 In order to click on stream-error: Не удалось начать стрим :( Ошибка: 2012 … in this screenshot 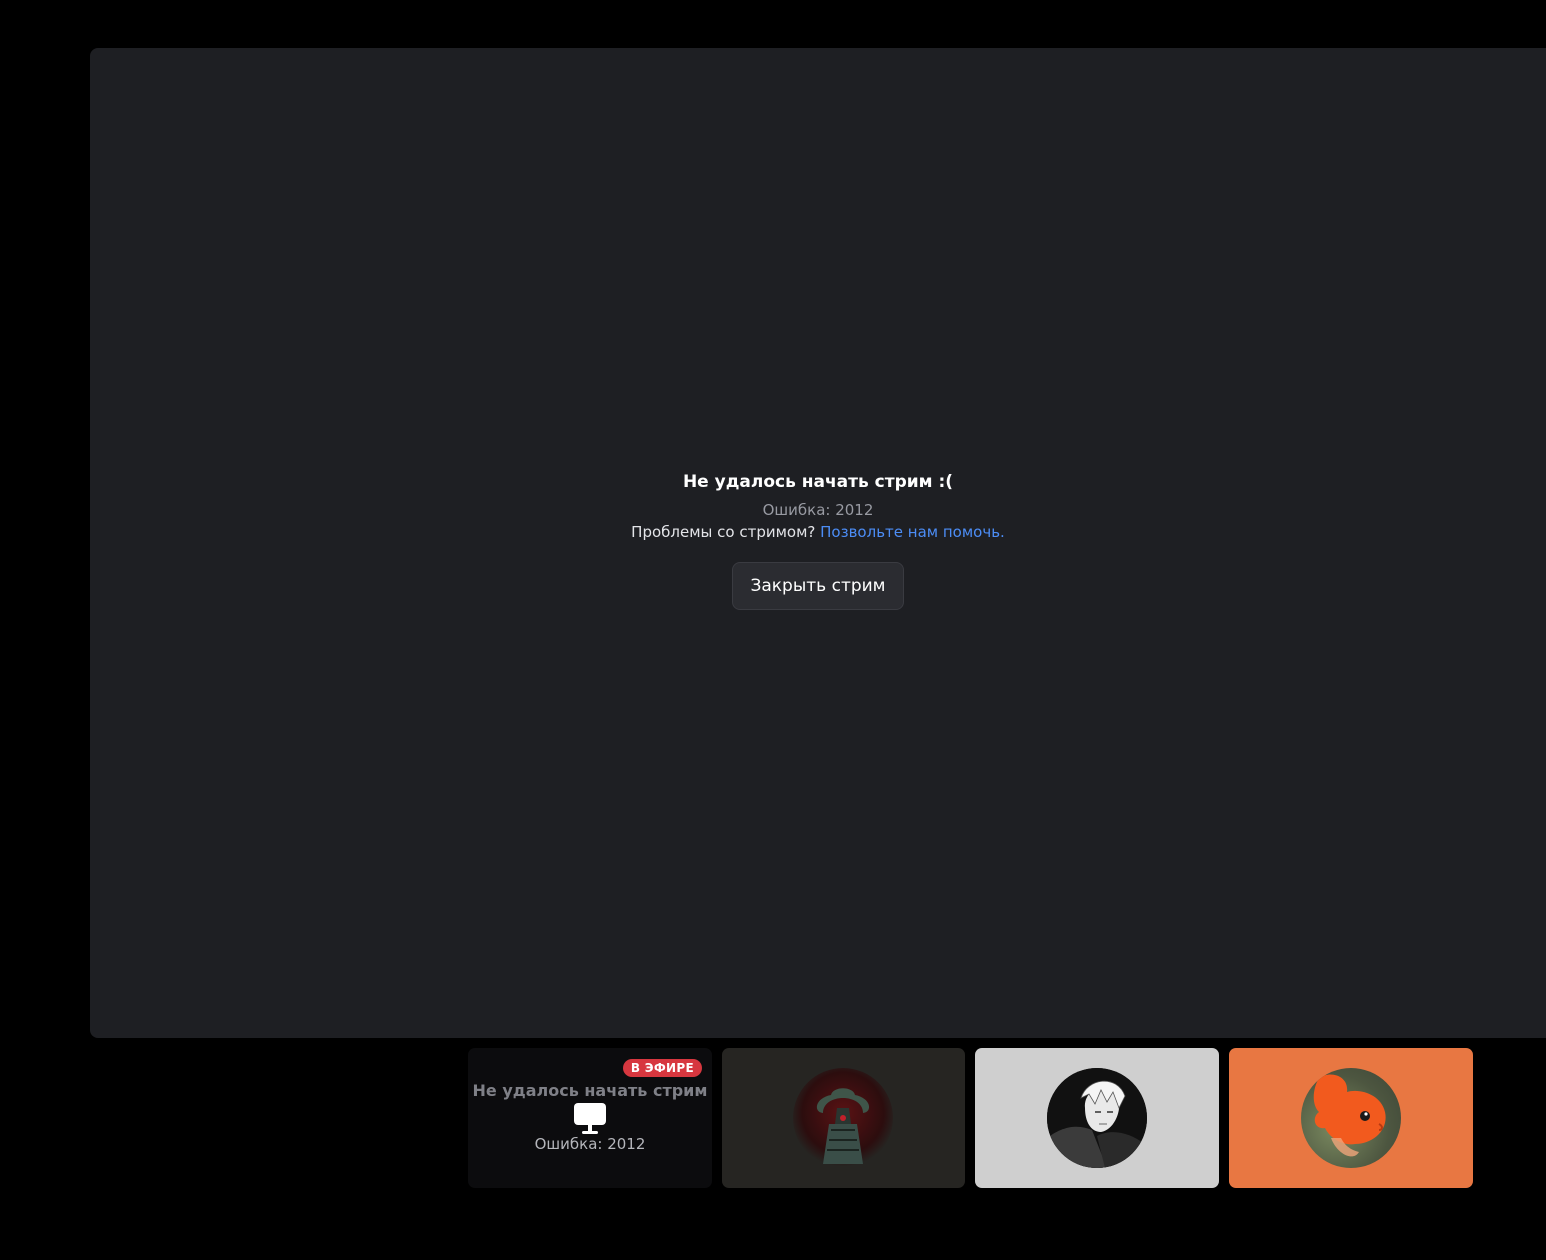, I will do `click(818, 540)`.